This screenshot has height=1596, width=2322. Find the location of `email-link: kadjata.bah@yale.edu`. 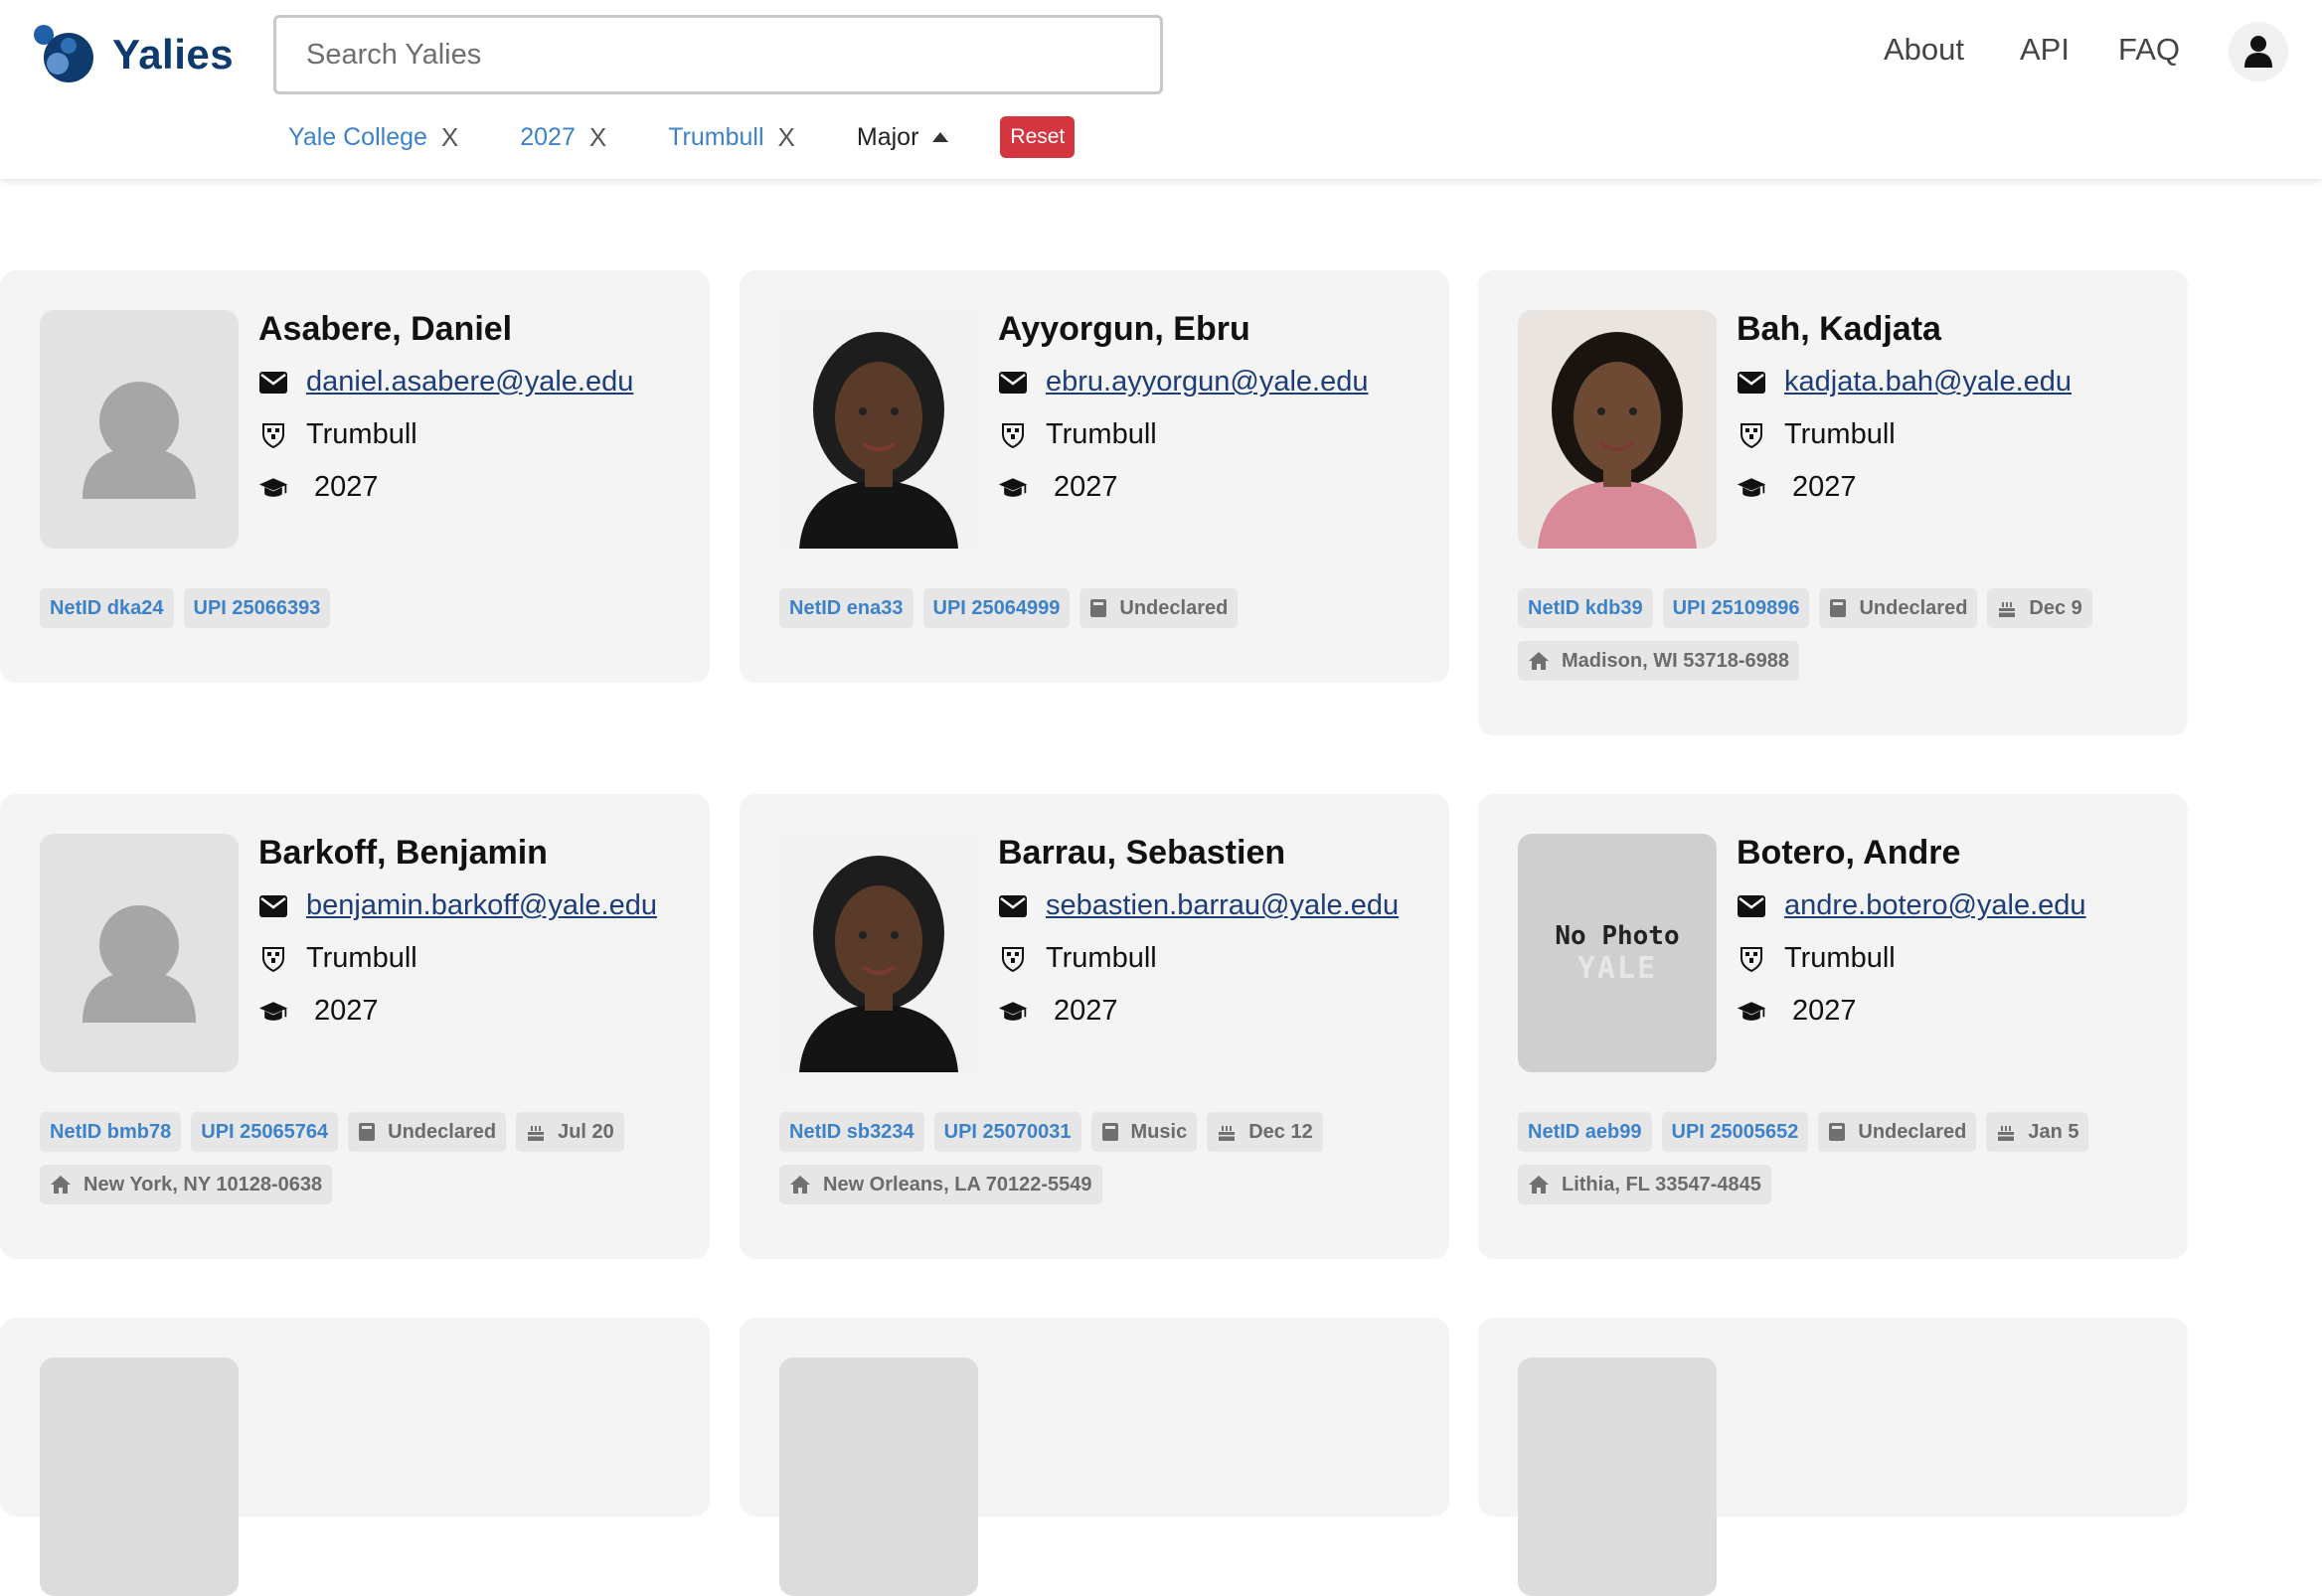

email-link: kadjata.bah@yale.edu is located at coordinates (1928, 382).